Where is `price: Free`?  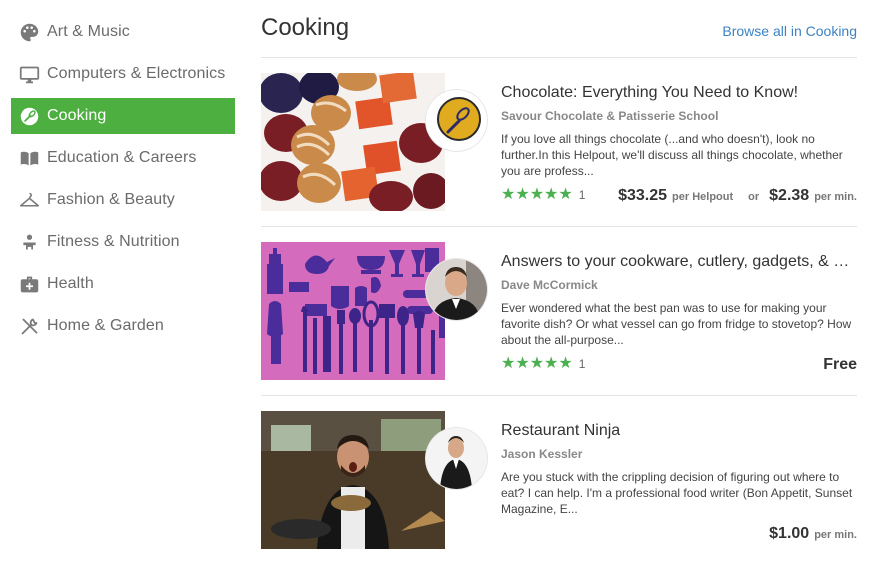 price: Free is located at coordinates (840, 364).